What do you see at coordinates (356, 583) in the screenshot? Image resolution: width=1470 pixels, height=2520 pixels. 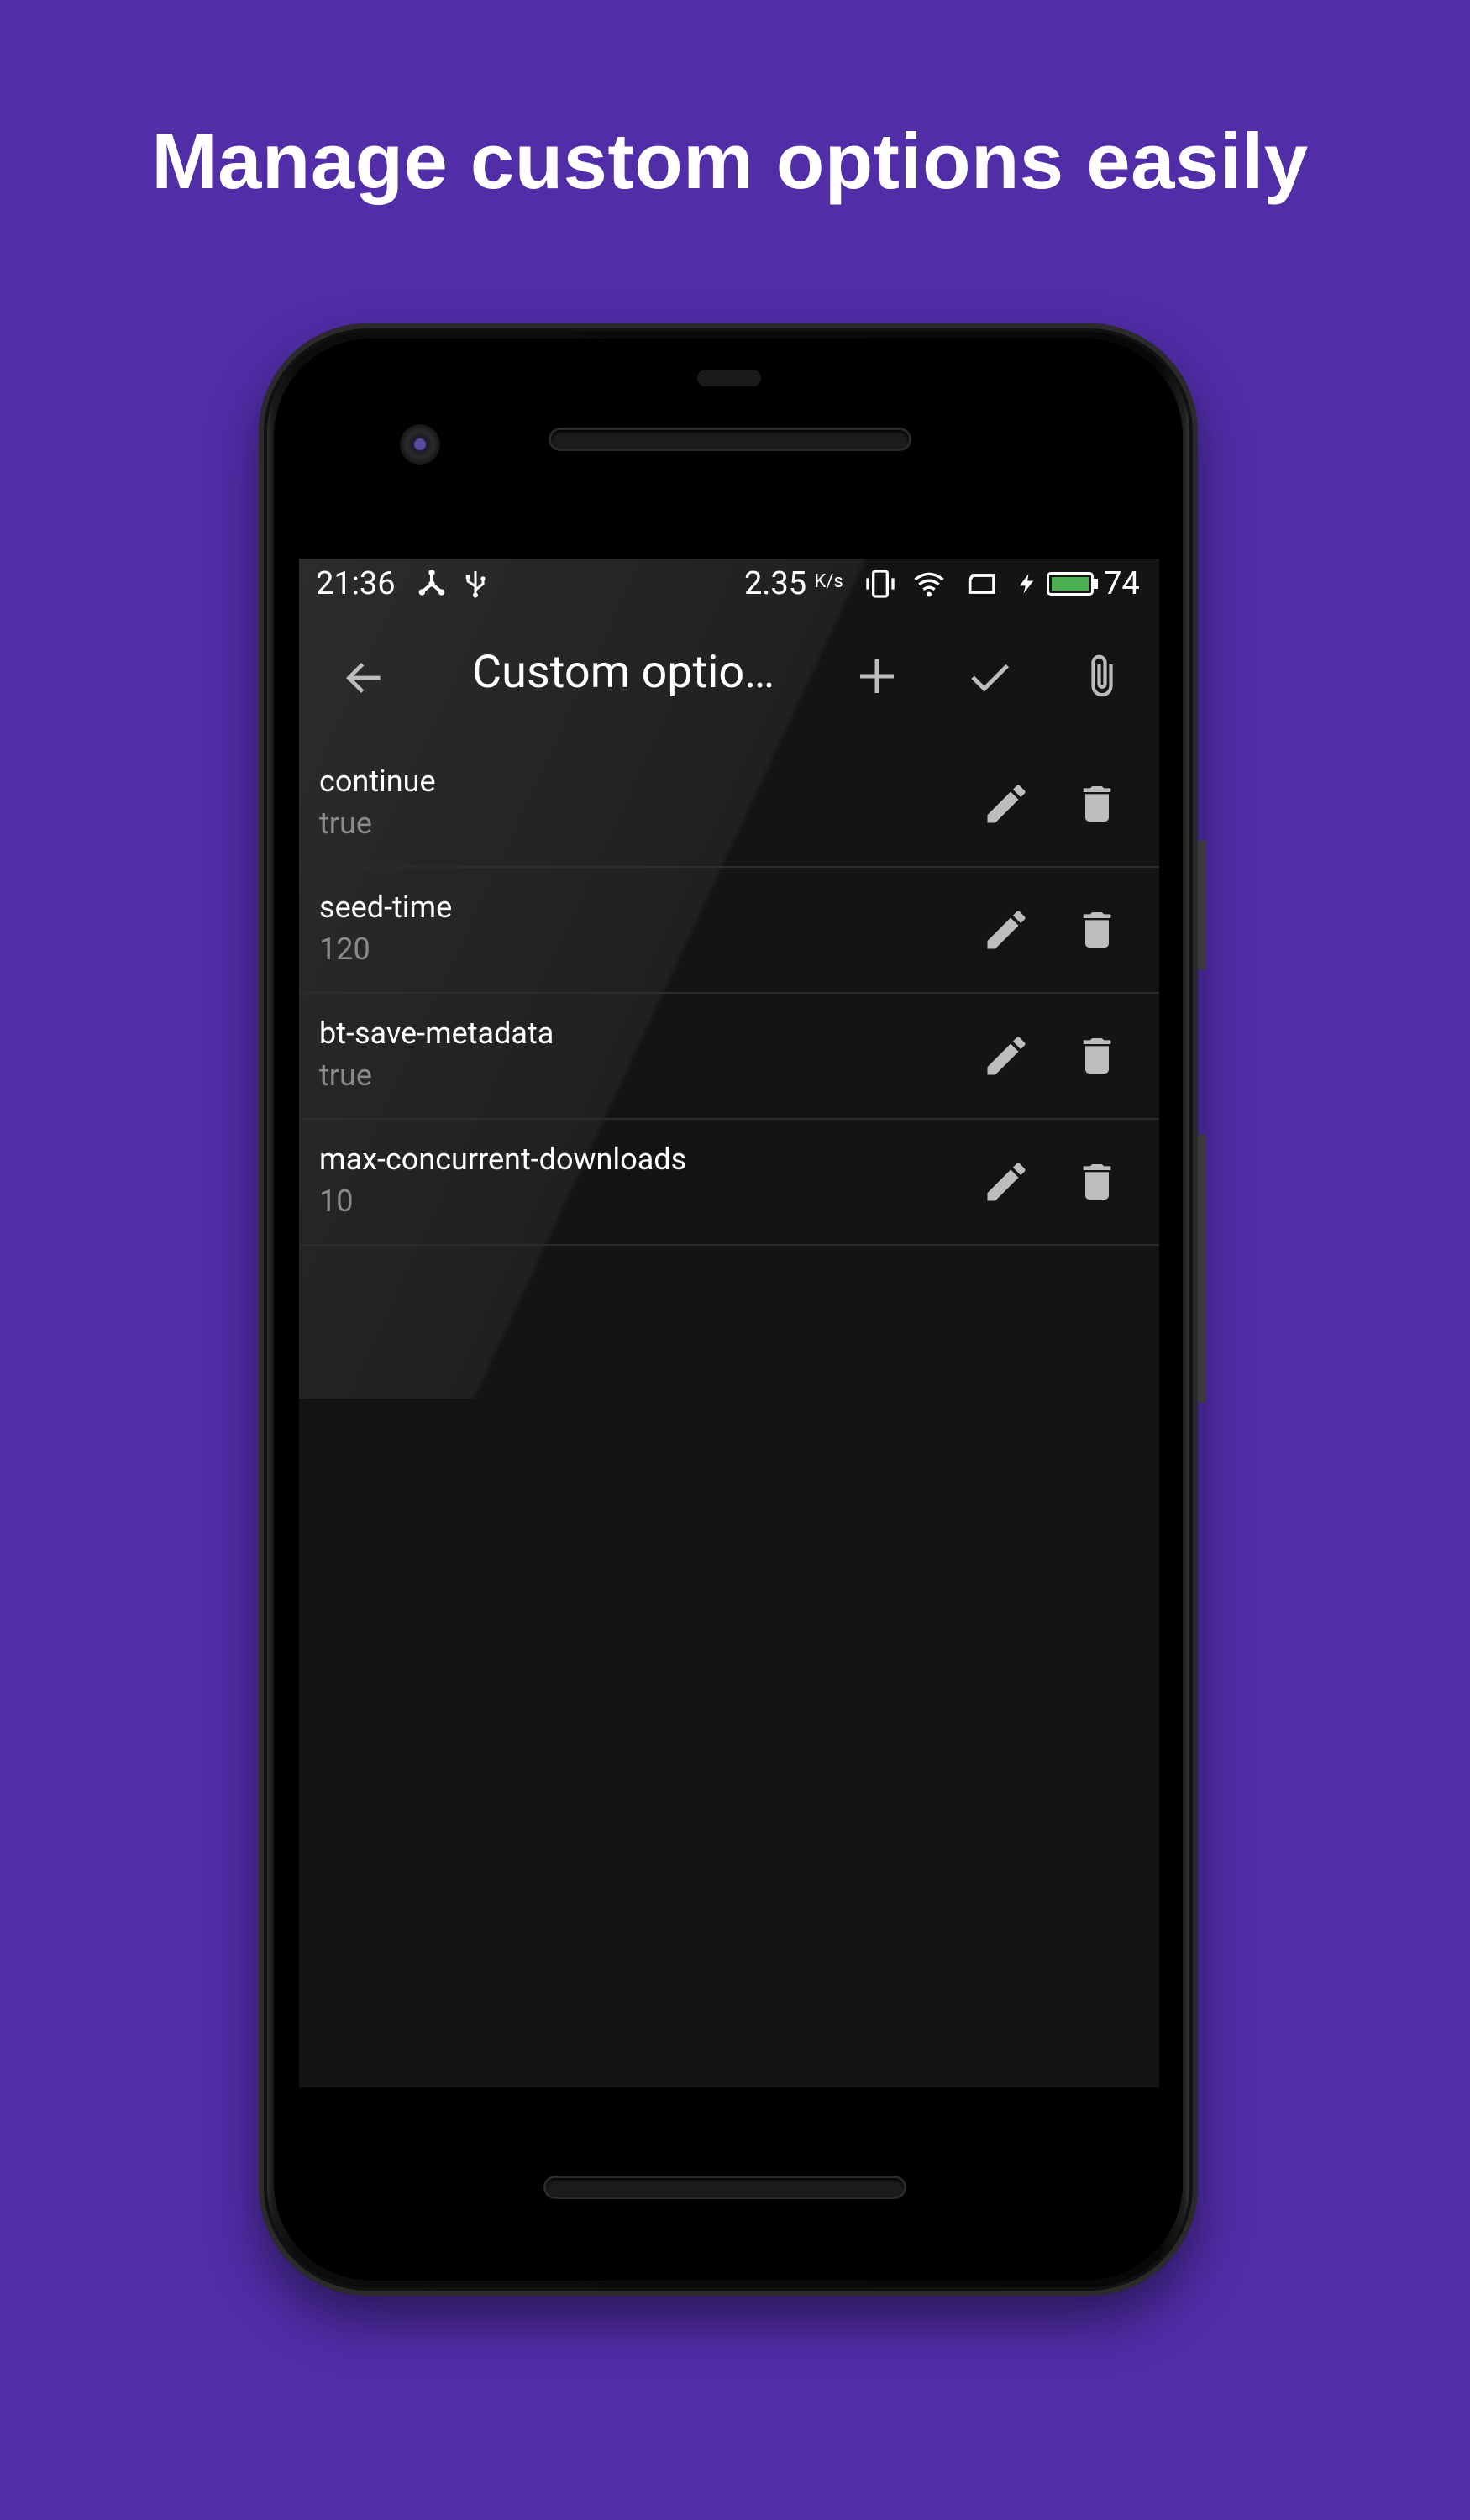 I see `status-time: 21:36` at bounding box center [356, 583].